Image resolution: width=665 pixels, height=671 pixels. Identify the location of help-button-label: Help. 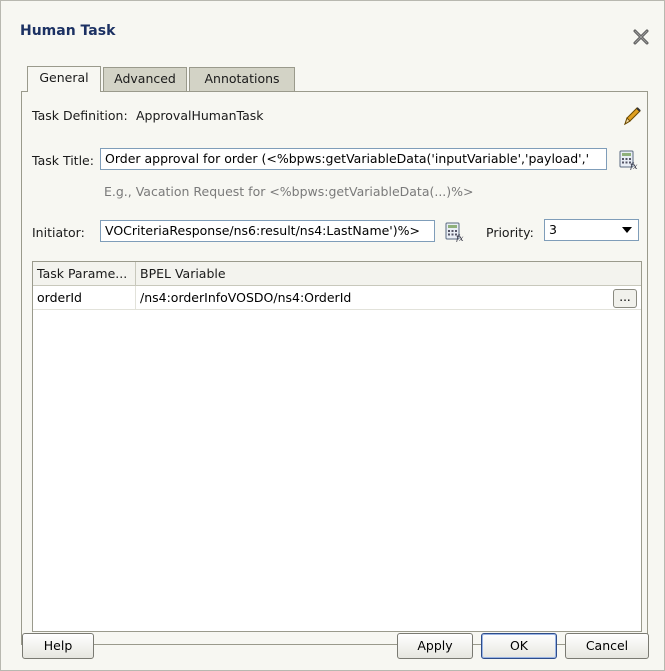
(58, 645).